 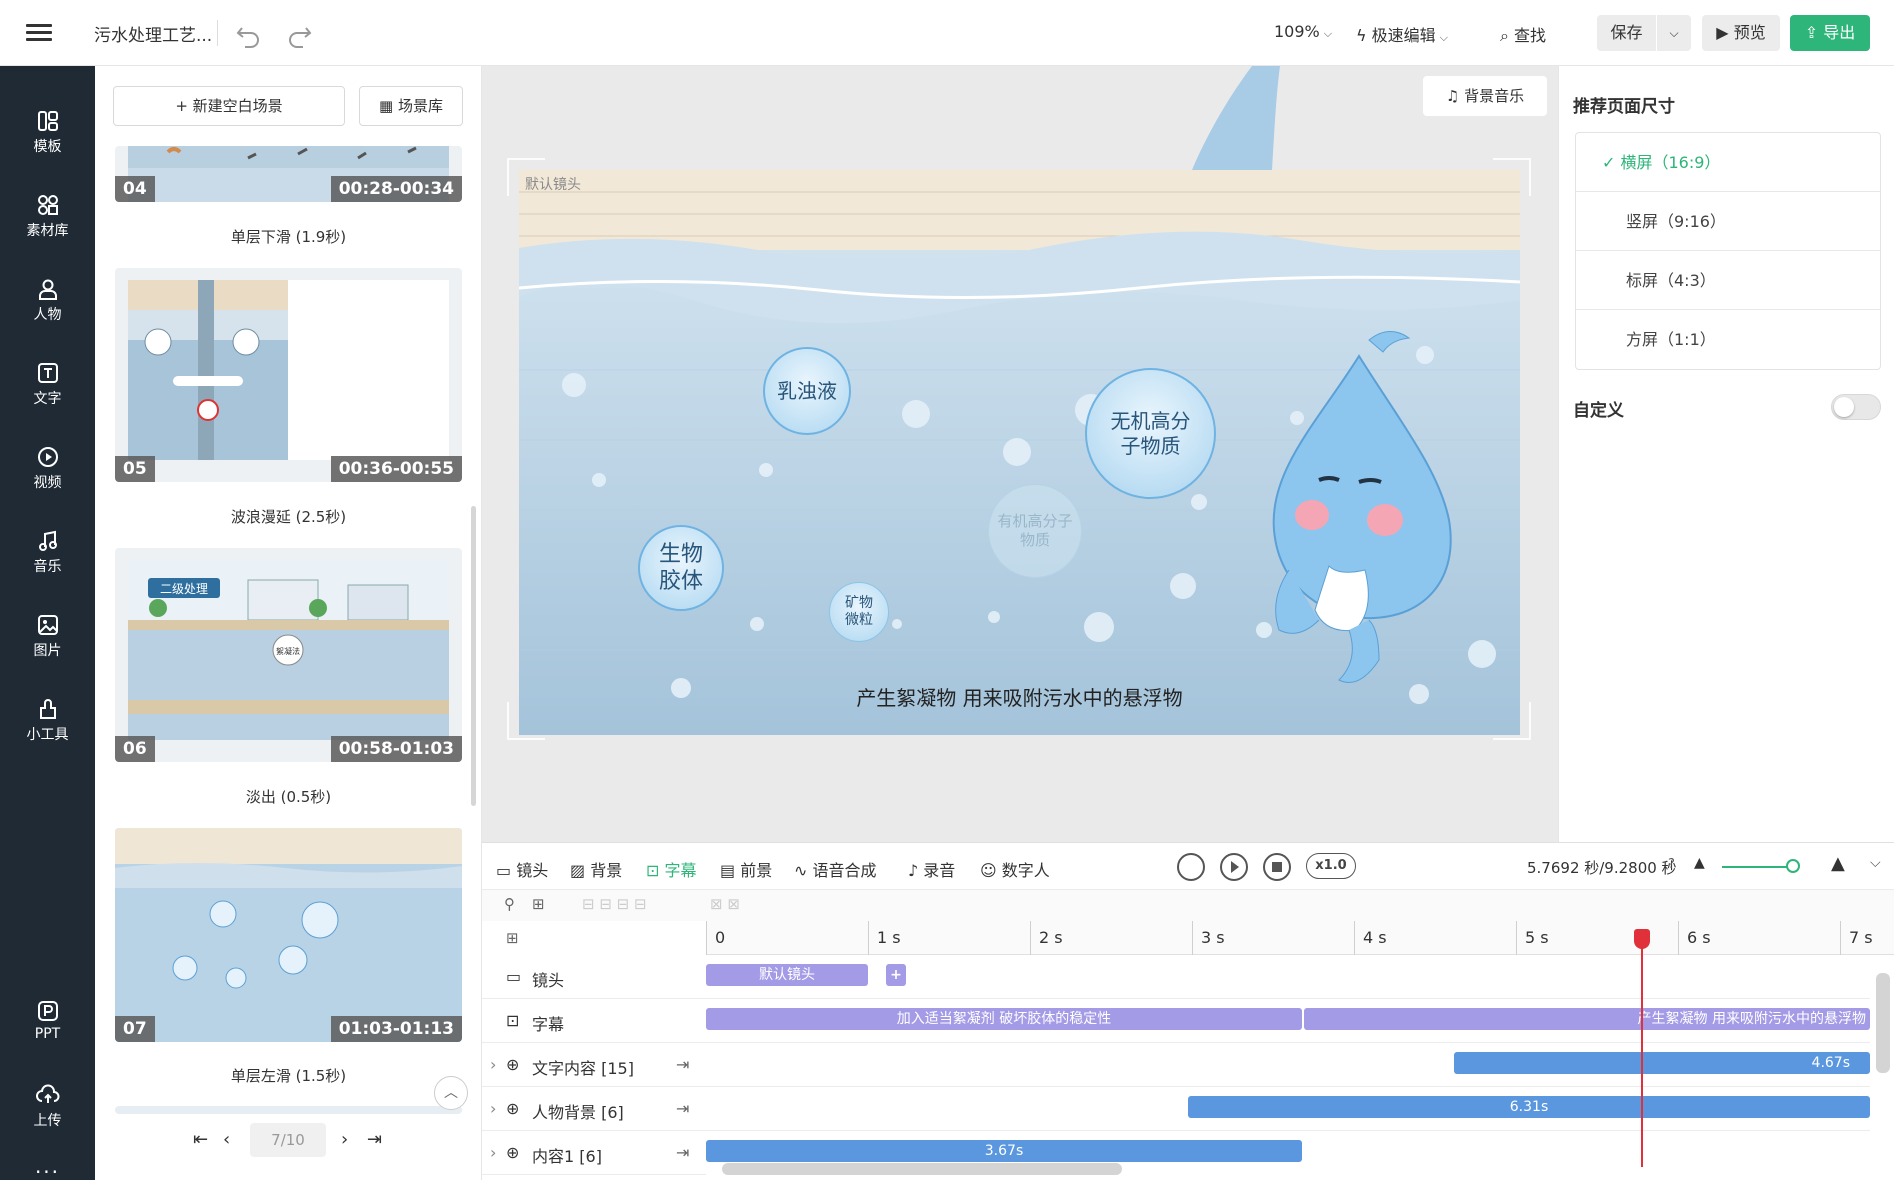 I want to click on nav-item-video: 视频, so click(x=47, y=473).